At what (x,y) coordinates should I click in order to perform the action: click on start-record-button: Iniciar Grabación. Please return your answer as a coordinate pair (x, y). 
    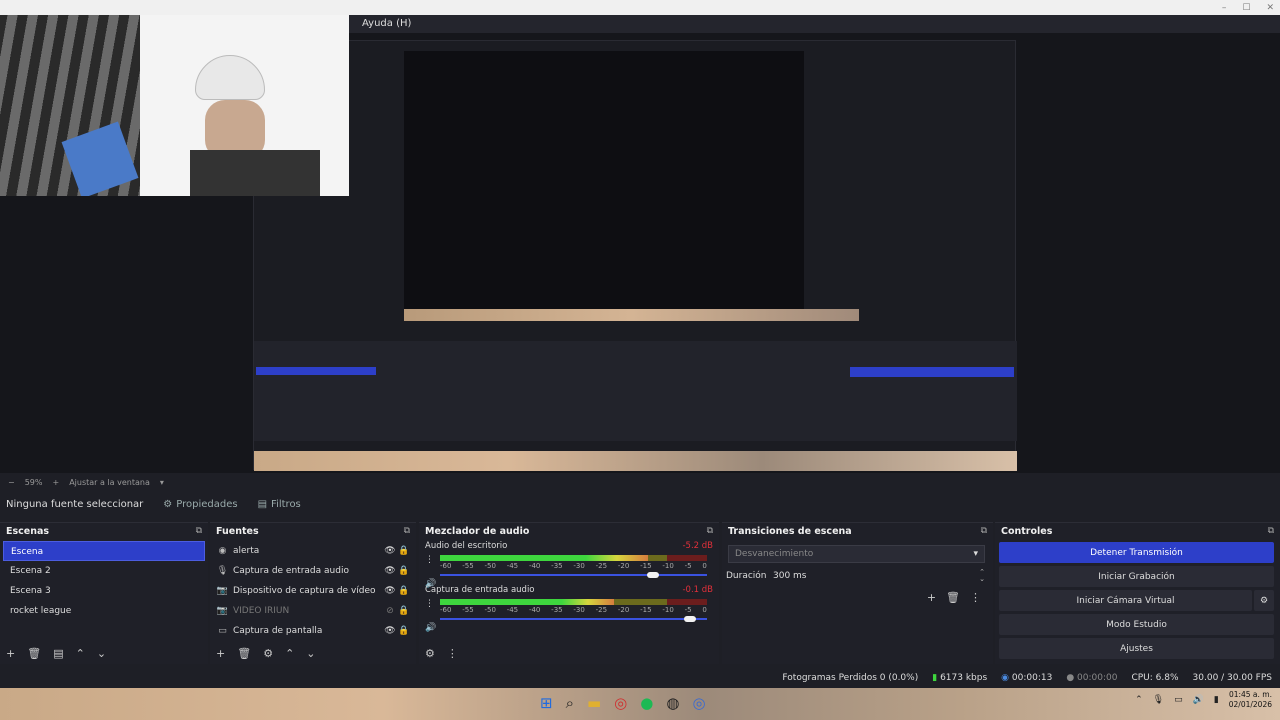
    Looking at the image, I should click on (1136, 576).